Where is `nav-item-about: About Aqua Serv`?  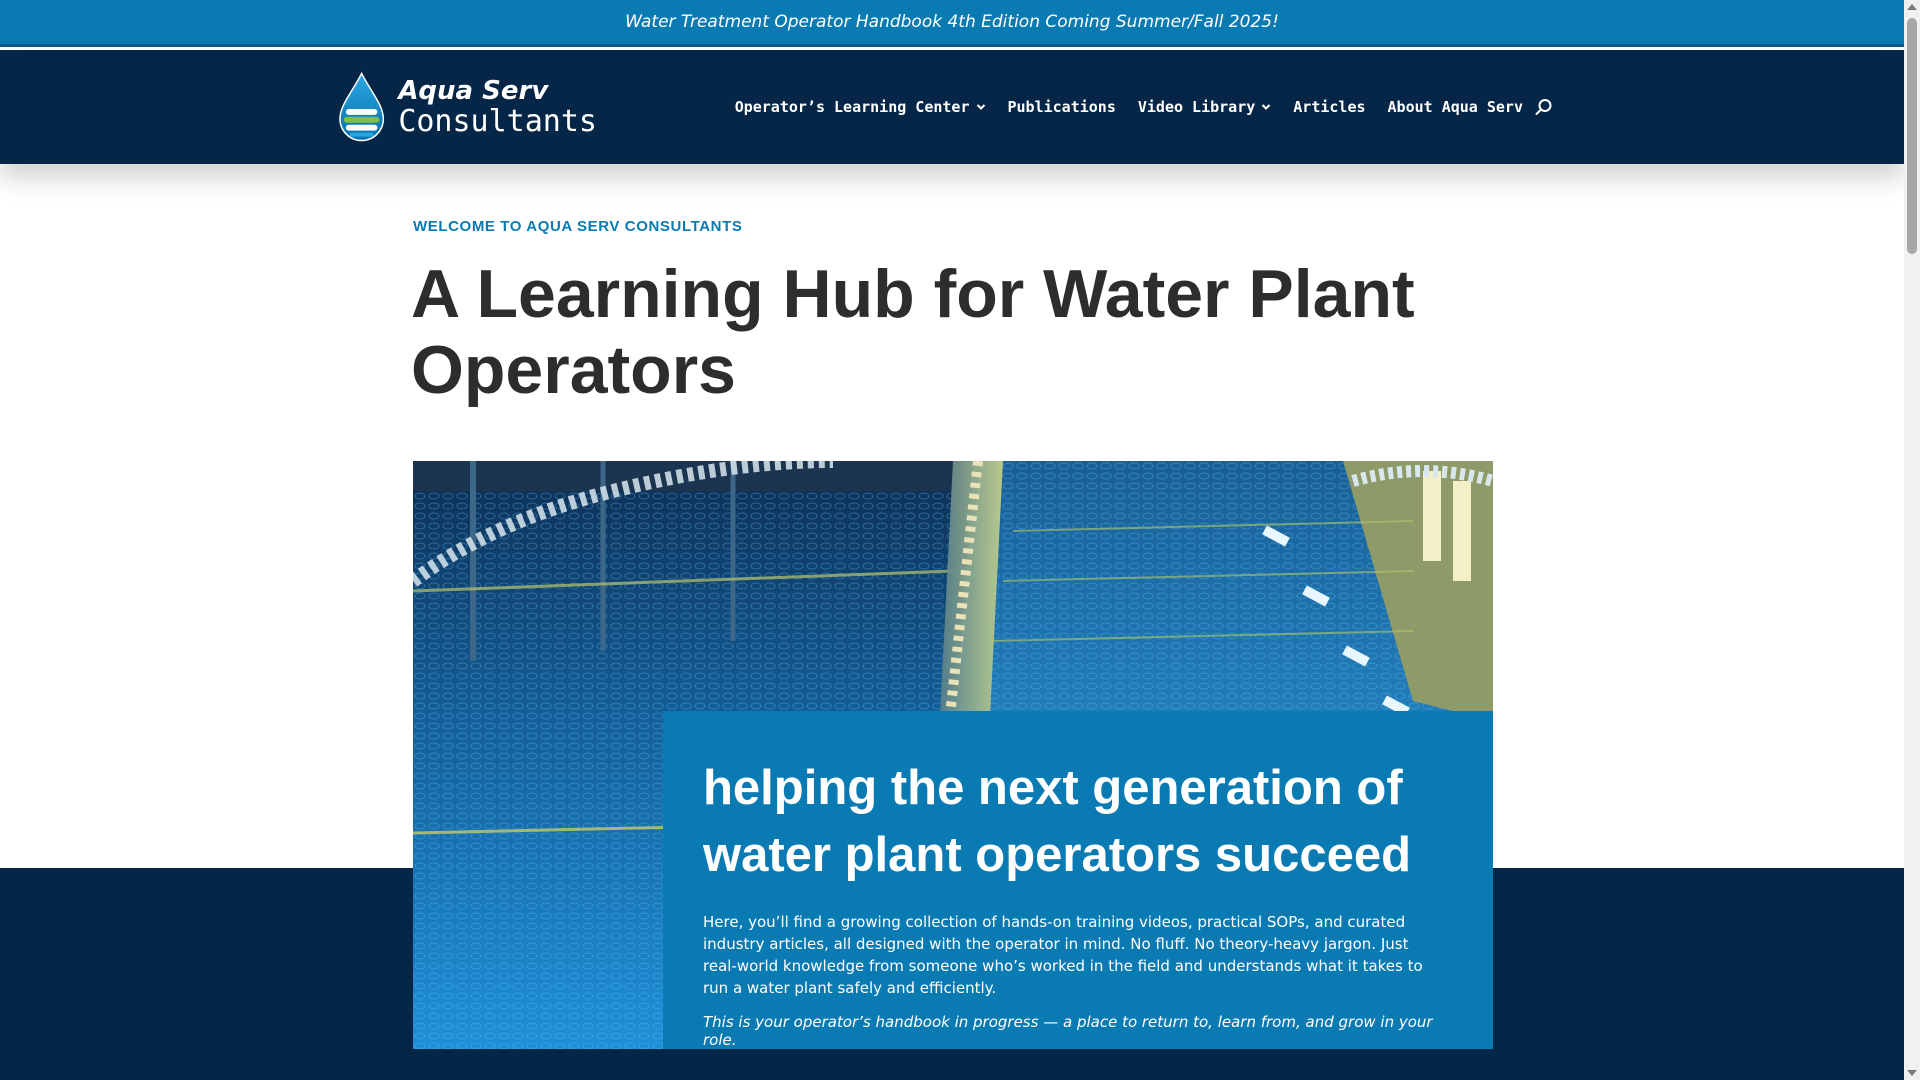 nav-item-about: About Aqua Serv is located at coordinates (1455, 107).